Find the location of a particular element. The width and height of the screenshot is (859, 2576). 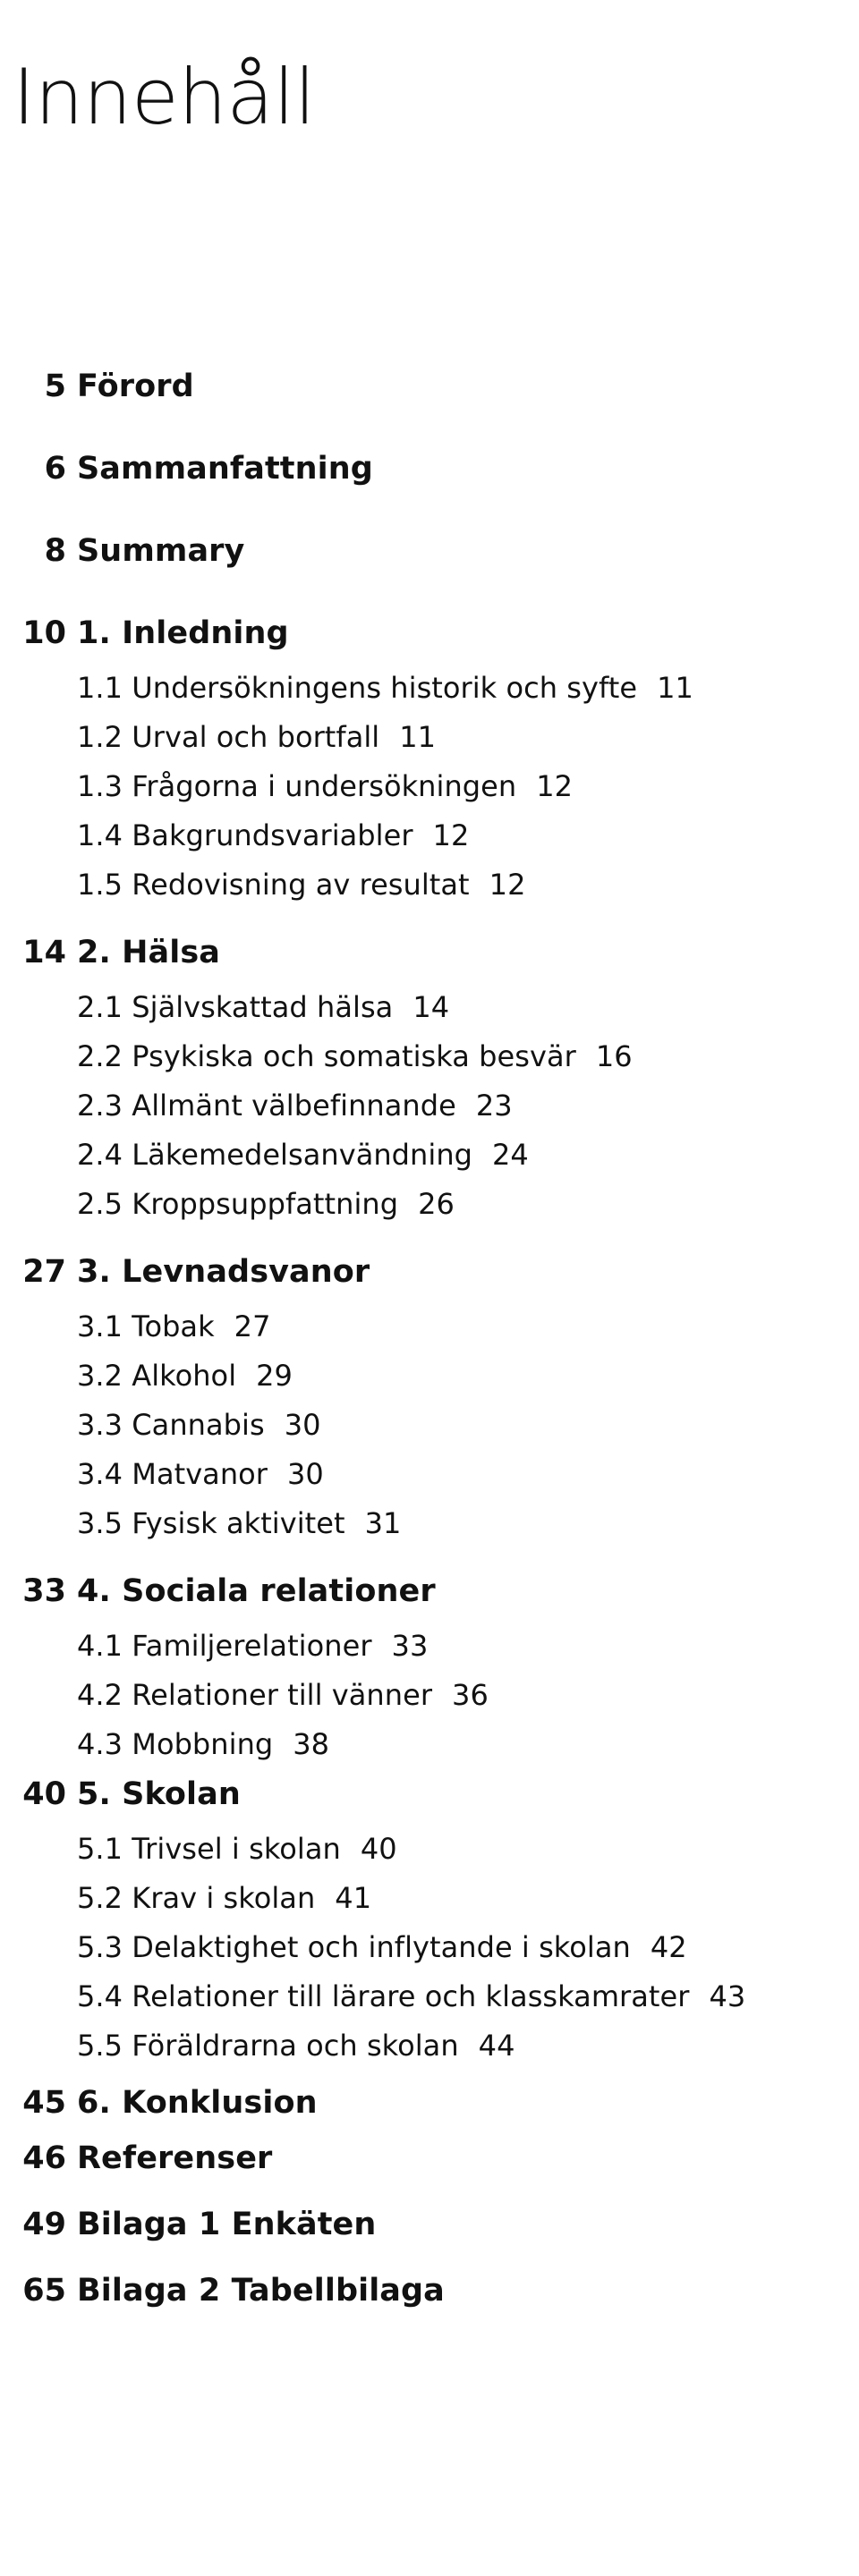

chapter-title: Levnadsvanor is located at coordinates (246, 1272).